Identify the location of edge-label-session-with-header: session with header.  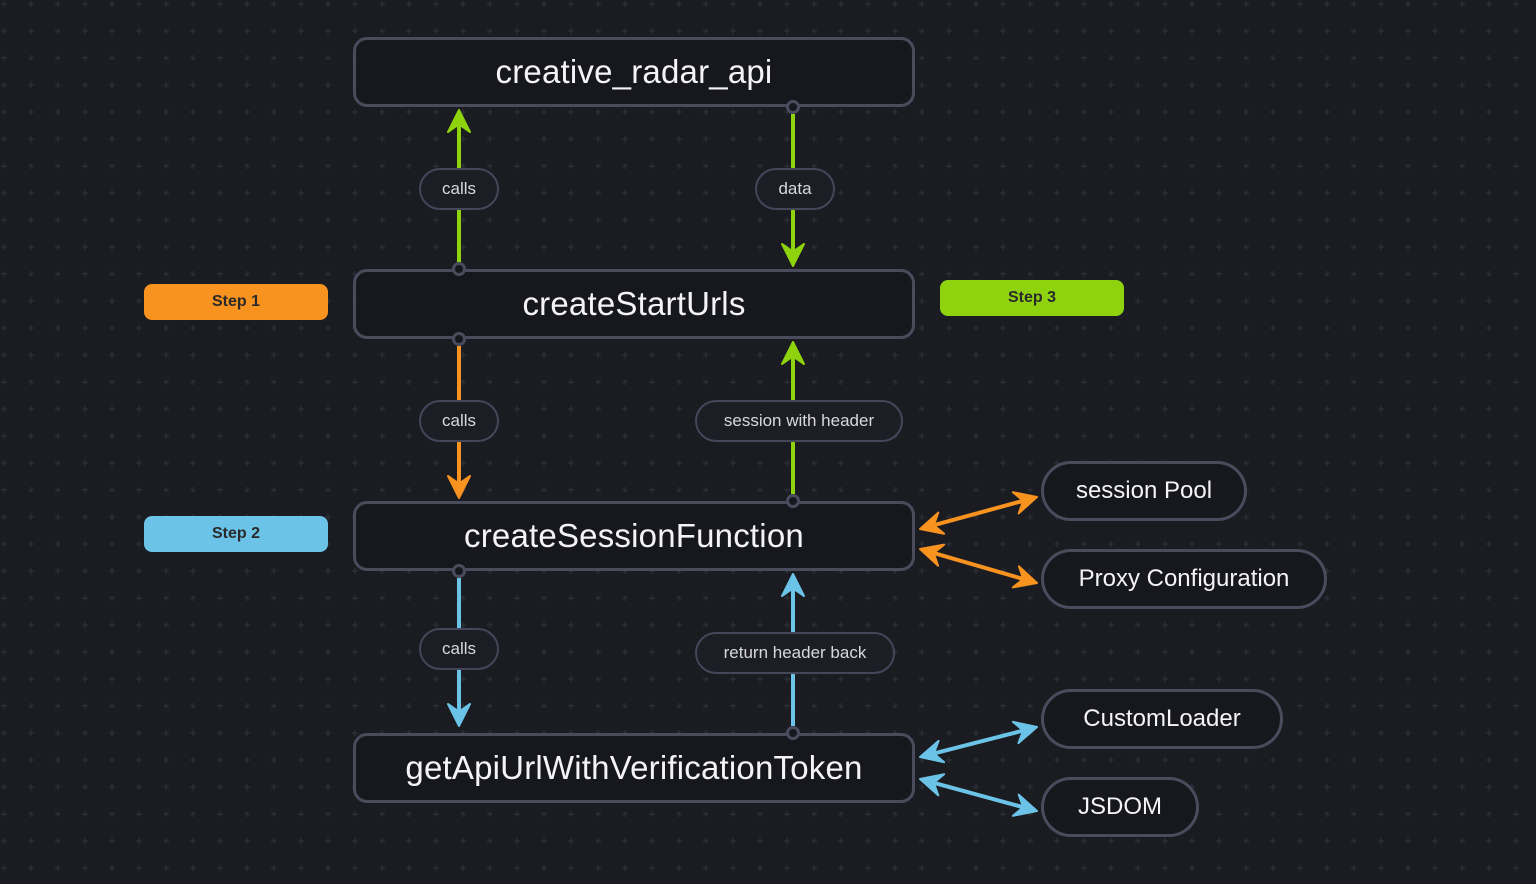
(799, 421).